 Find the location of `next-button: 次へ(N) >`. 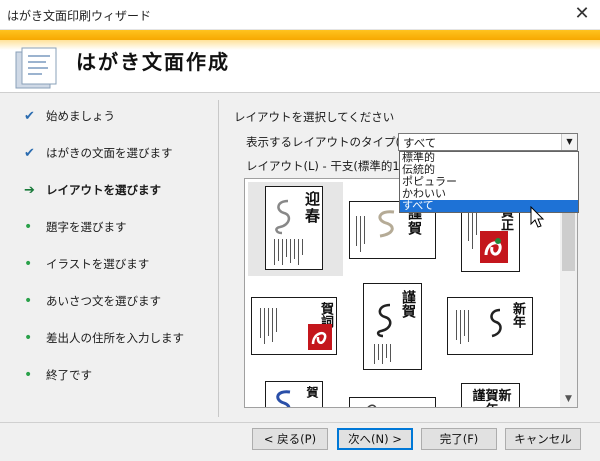

next-button: 次へ(N) > is located at coordinates (375, 439).